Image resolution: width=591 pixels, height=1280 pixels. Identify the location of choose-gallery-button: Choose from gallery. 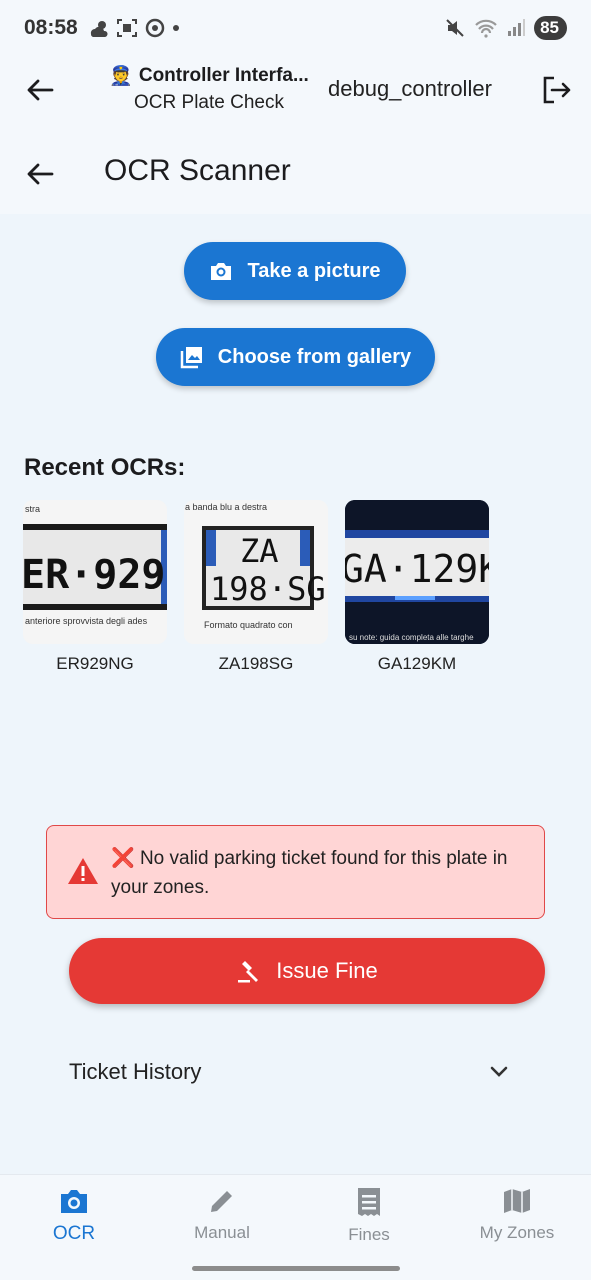
(295, 357).